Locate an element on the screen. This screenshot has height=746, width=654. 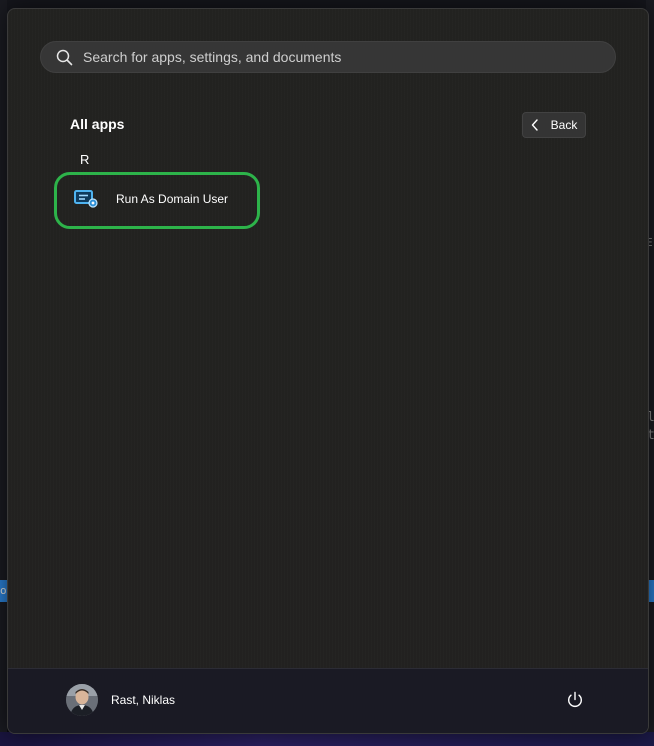
user-name: Rast, Niklas is located at coordinates (143, 700).